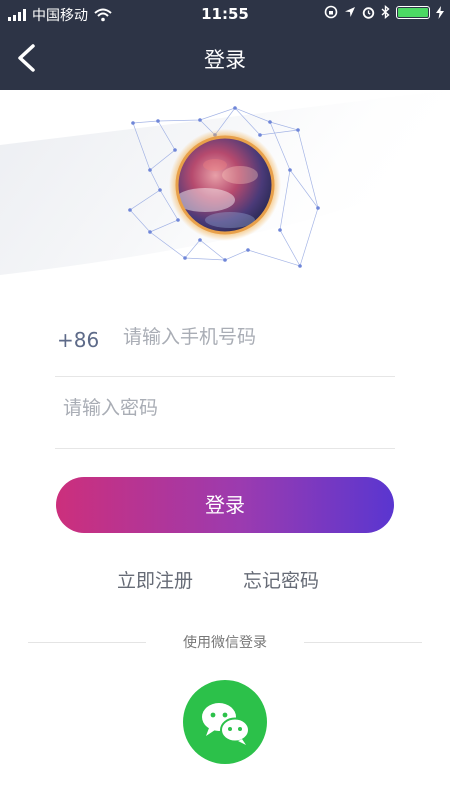 Image resolution: width=450 pixels, height=800 pixels. What do you see at coordinates (331, 12) in the screenshot?
I see `rotation-lock-icon` at bounding box center [331, 12].